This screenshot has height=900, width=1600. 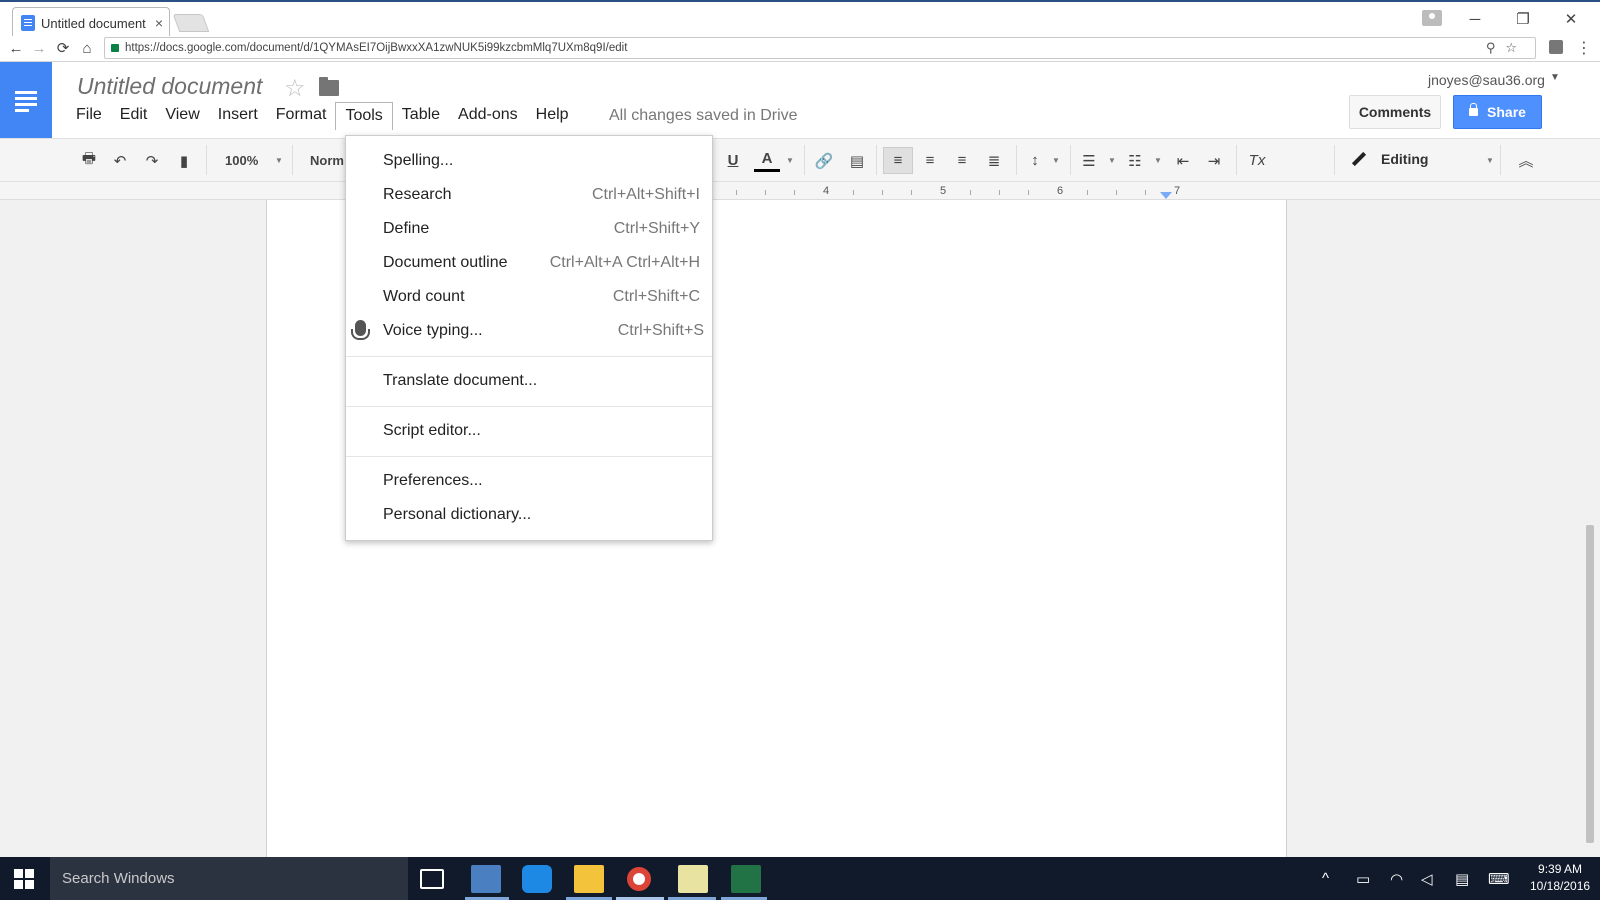 What do you see at coordinates (1396, 879) in the screenshot?
I see `wifi-icon: ◠` at bounding box center [1396, 879].